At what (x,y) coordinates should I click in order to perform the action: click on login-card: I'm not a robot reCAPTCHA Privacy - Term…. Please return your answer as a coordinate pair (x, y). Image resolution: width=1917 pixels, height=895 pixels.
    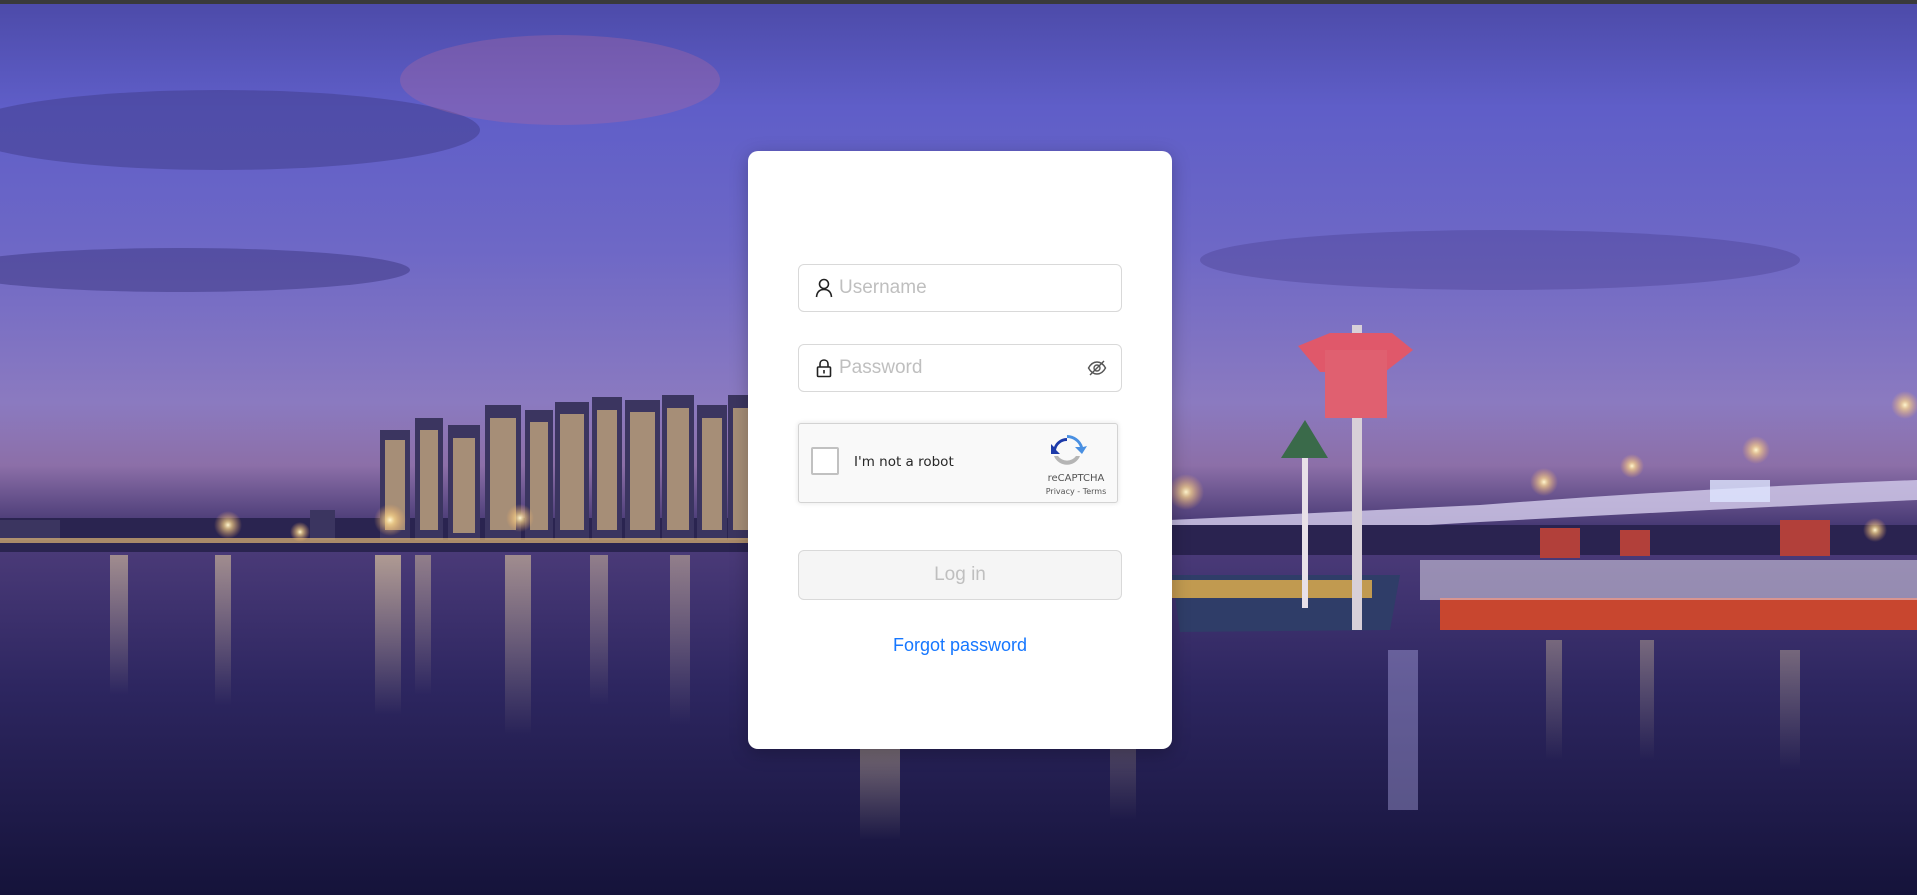
    Looking at the image, I should click on (960, 450).